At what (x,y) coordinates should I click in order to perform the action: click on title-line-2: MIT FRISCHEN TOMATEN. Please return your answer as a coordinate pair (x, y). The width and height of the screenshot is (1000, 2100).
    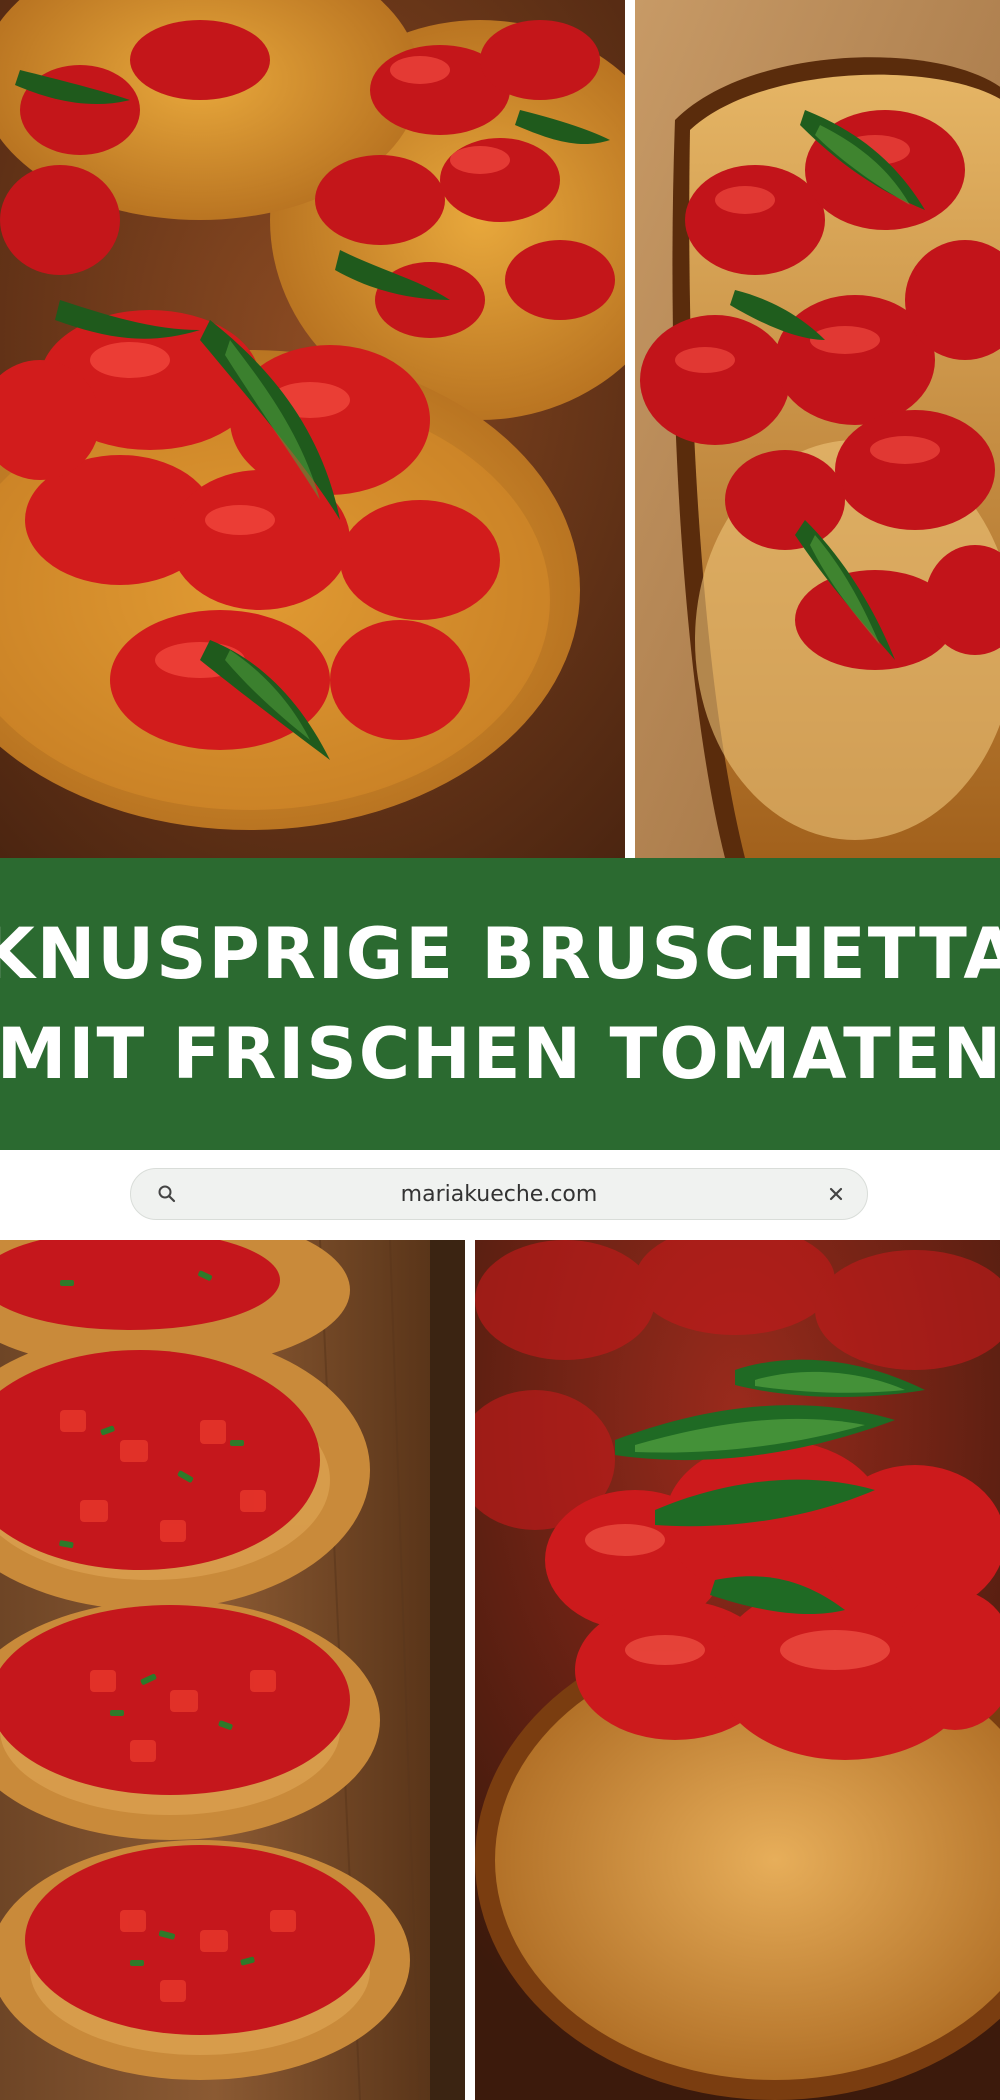
    Looking at the image, I should click on (500, 1054).